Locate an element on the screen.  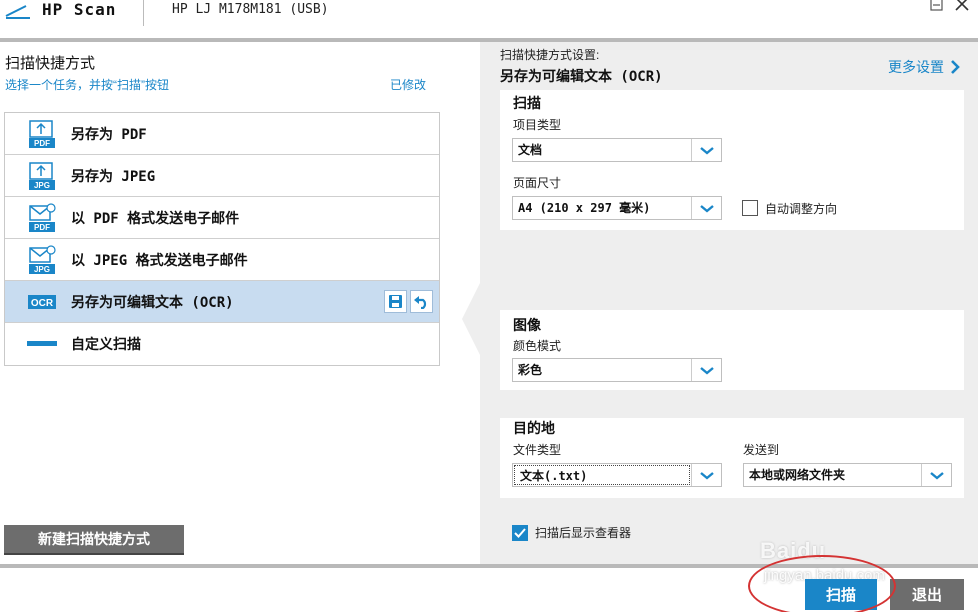
save-shortcut-button is located at coordinates (395, 301).